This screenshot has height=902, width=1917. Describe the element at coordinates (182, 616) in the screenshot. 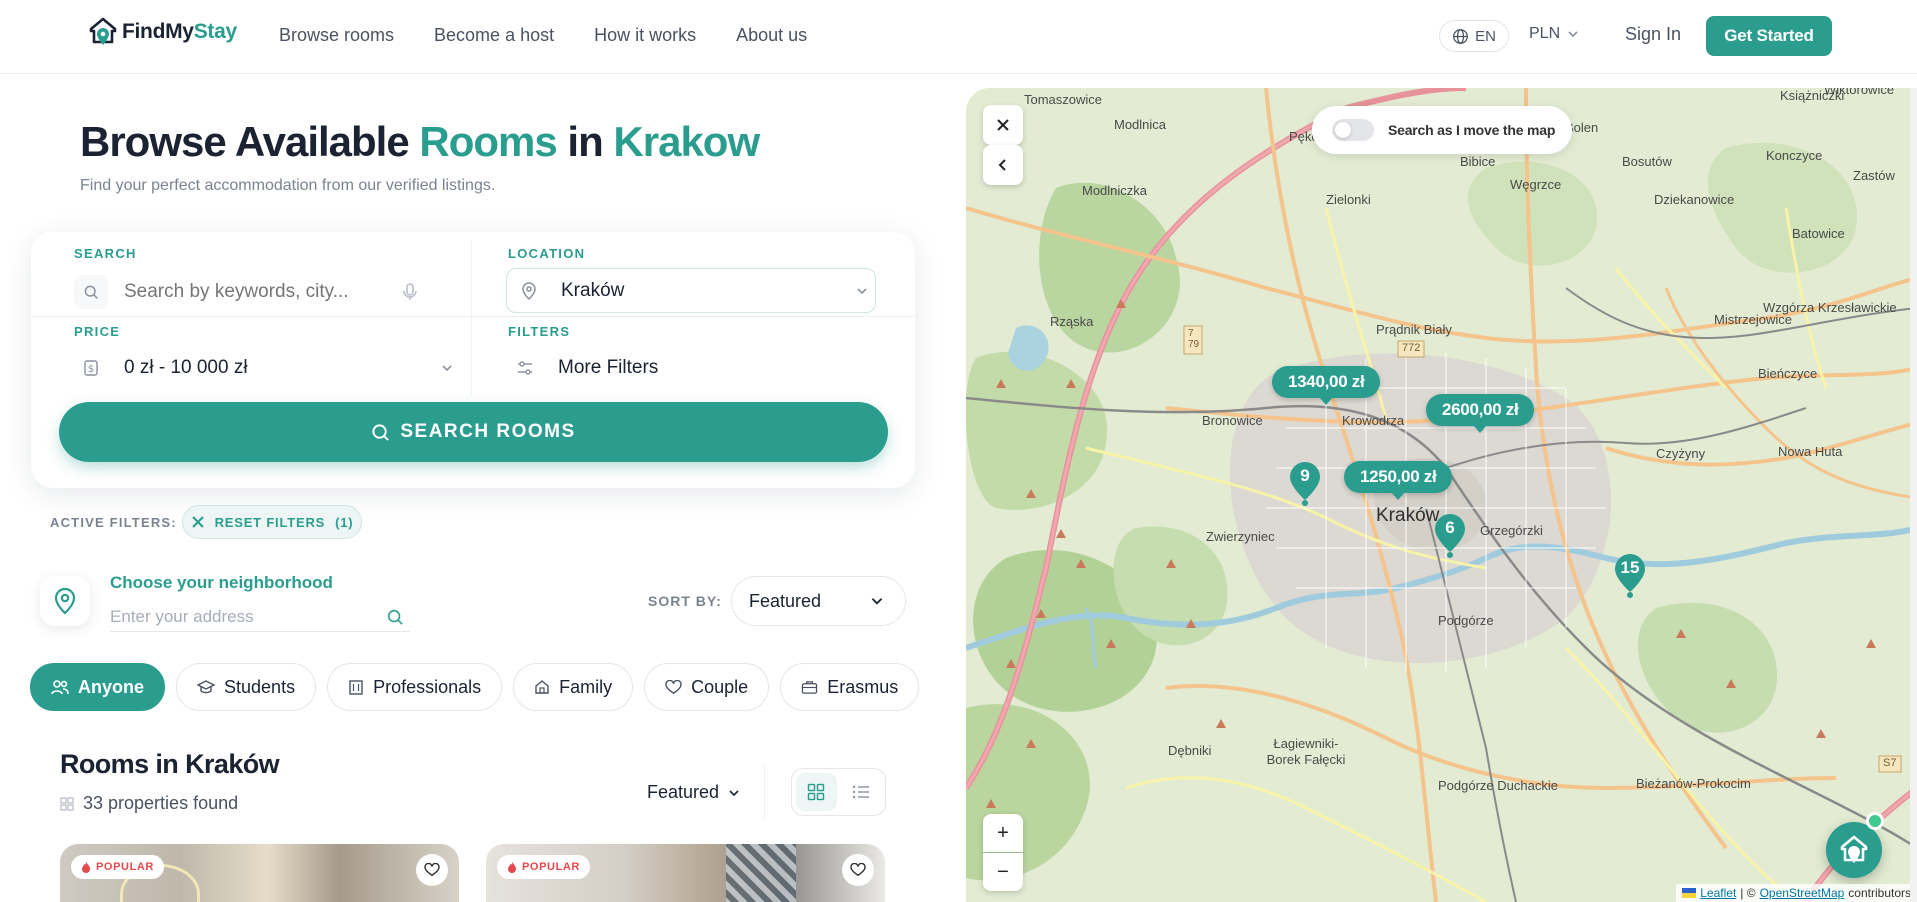

I see `address-placeholder: Enter your address` at that location.